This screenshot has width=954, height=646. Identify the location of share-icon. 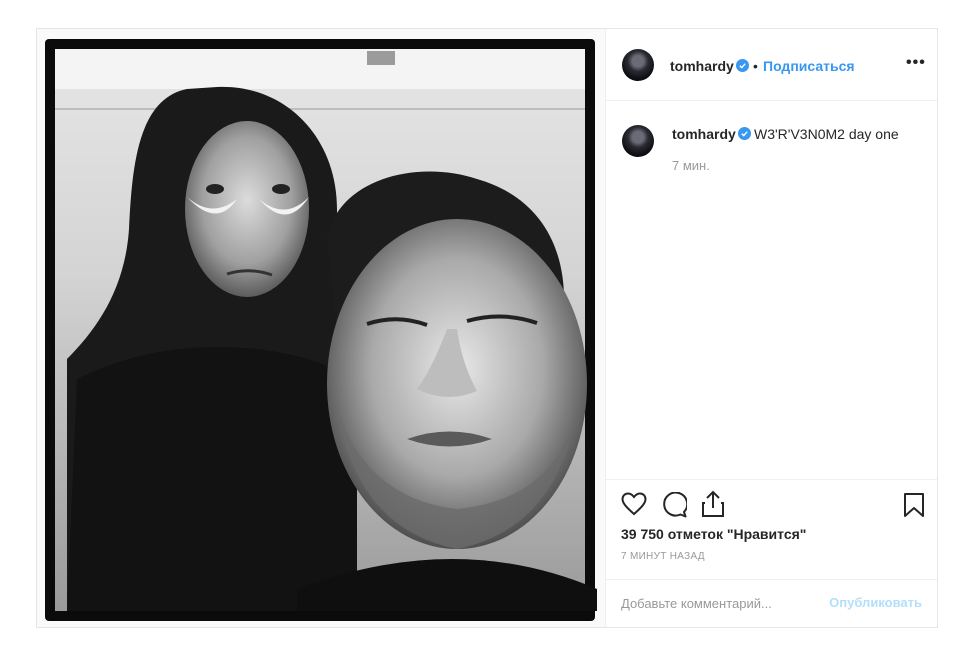
(713, 506).